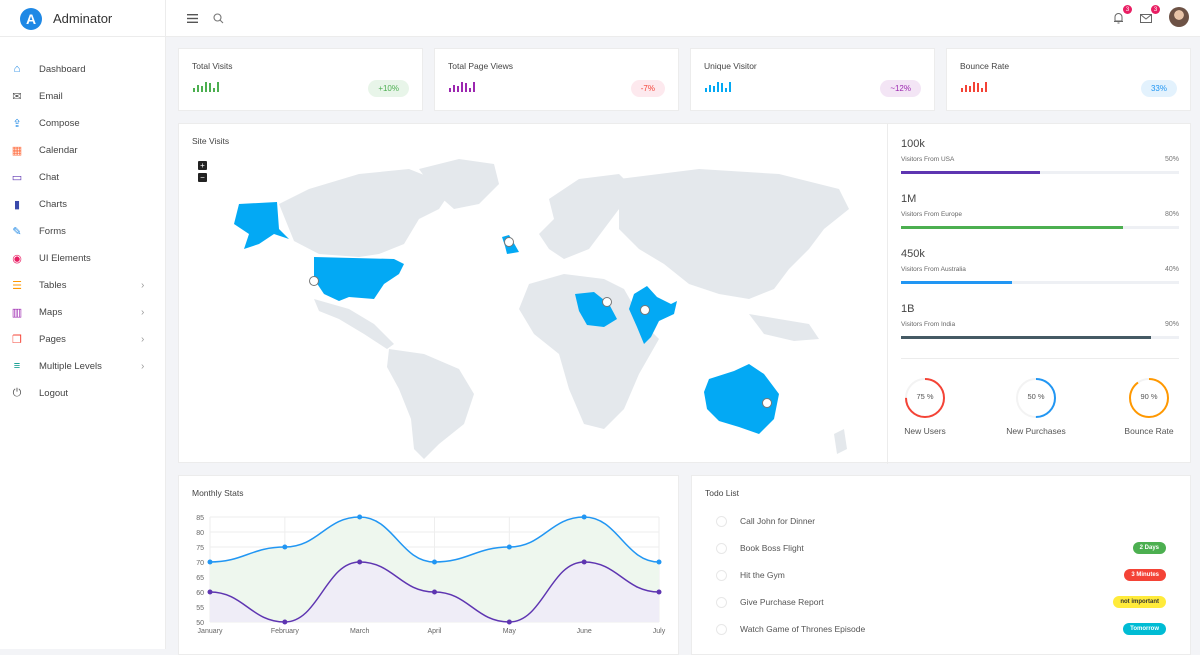 This screenshot has height=655, width=1200. What do you see at coordinates (974, 86) in the screenshot?
I see `sparkline` at bounding box center [974, 86].